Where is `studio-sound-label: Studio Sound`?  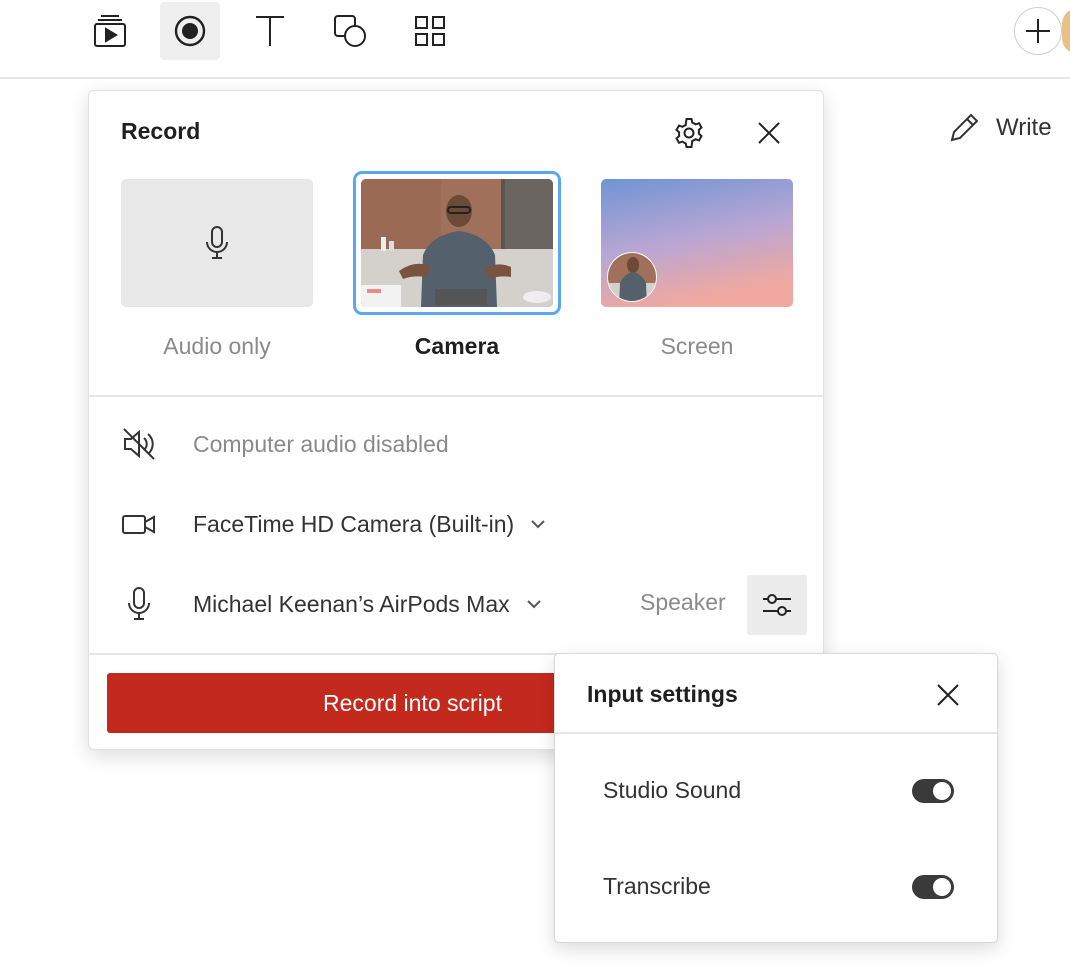 studio-sound-label: Studio Sound is located at coordinates (672, 790).